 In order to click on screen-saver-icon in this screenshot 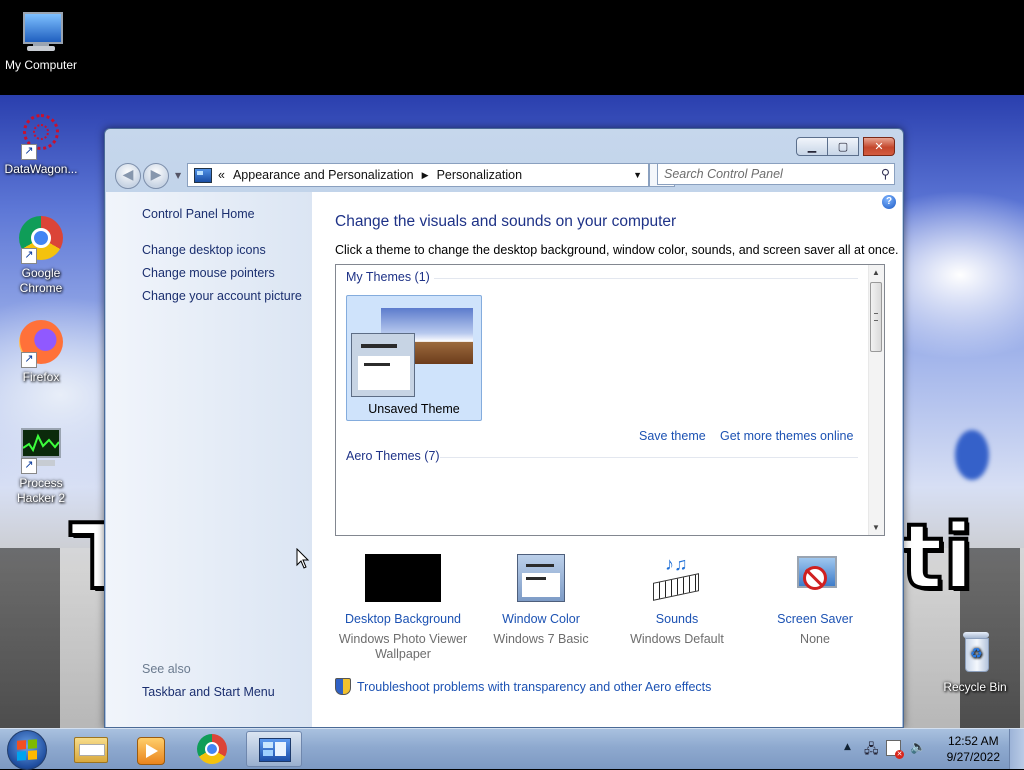, I will do `click(816, 577)`.